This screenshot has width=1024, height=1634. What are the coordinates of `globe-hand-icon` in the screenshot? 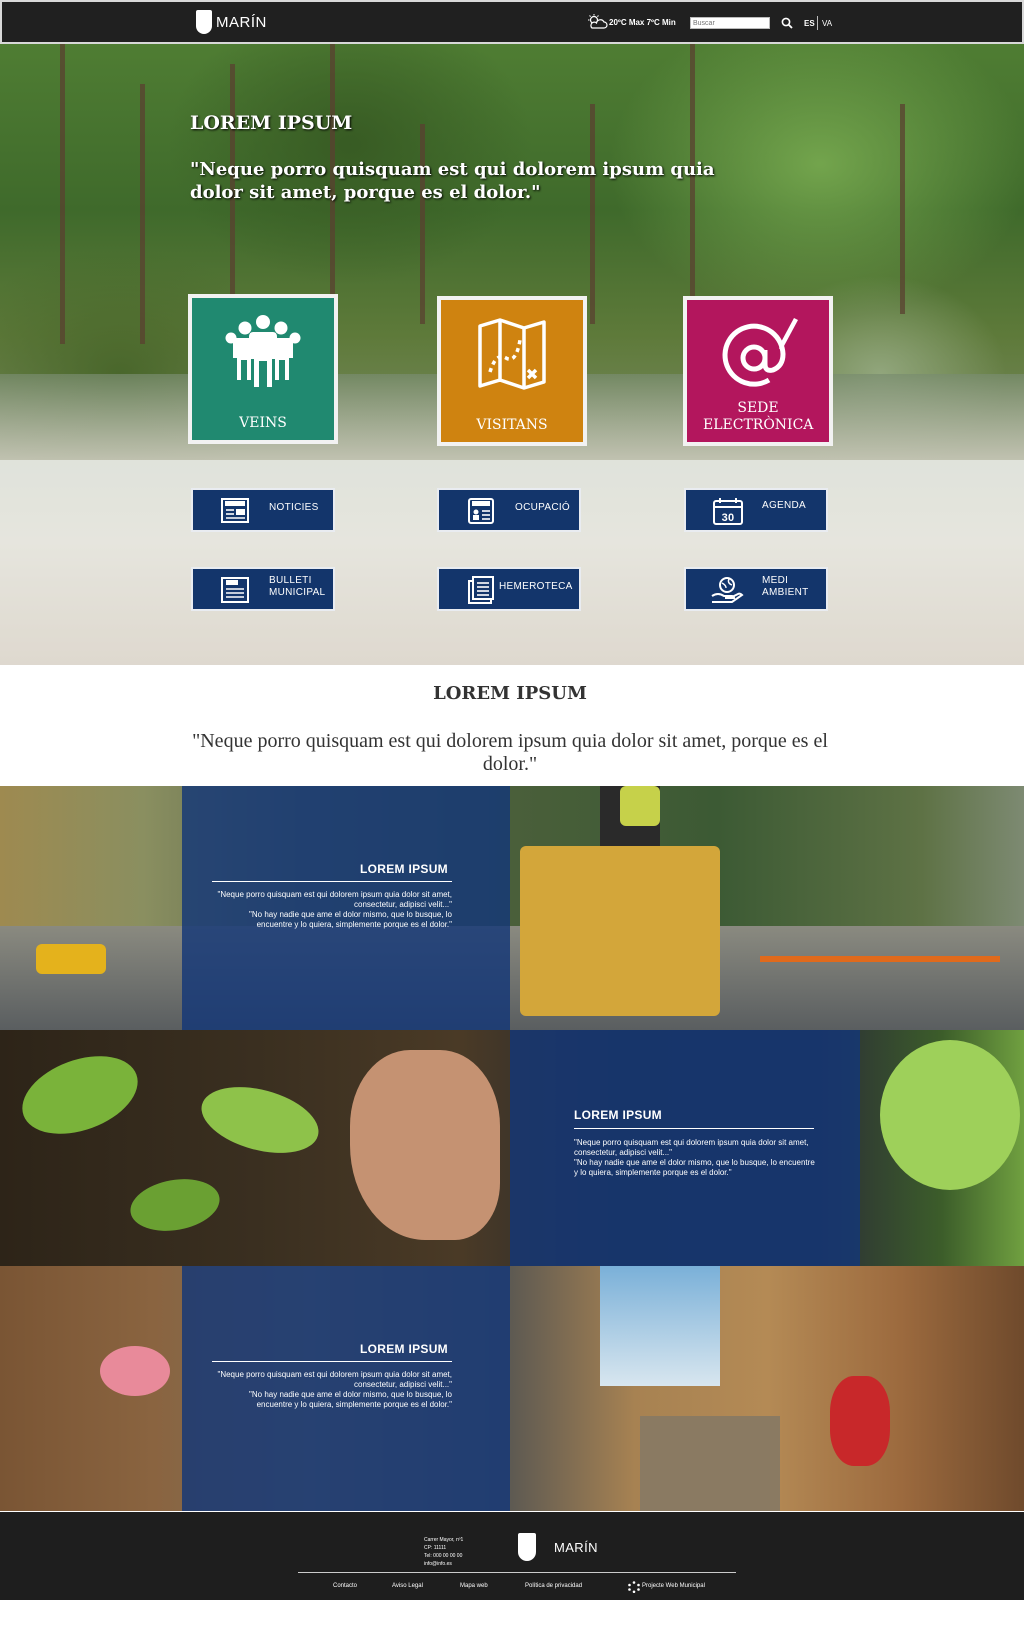 It's located at (727, 590).